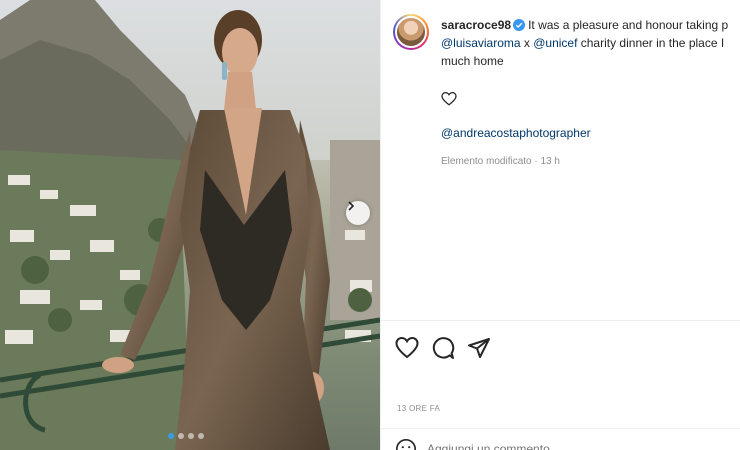 Image resolution: width=740 pixels, height=450 pixels. Describe the element at coordinates (527, 43) in the screenshot. I see `caption-text: x` at that location.